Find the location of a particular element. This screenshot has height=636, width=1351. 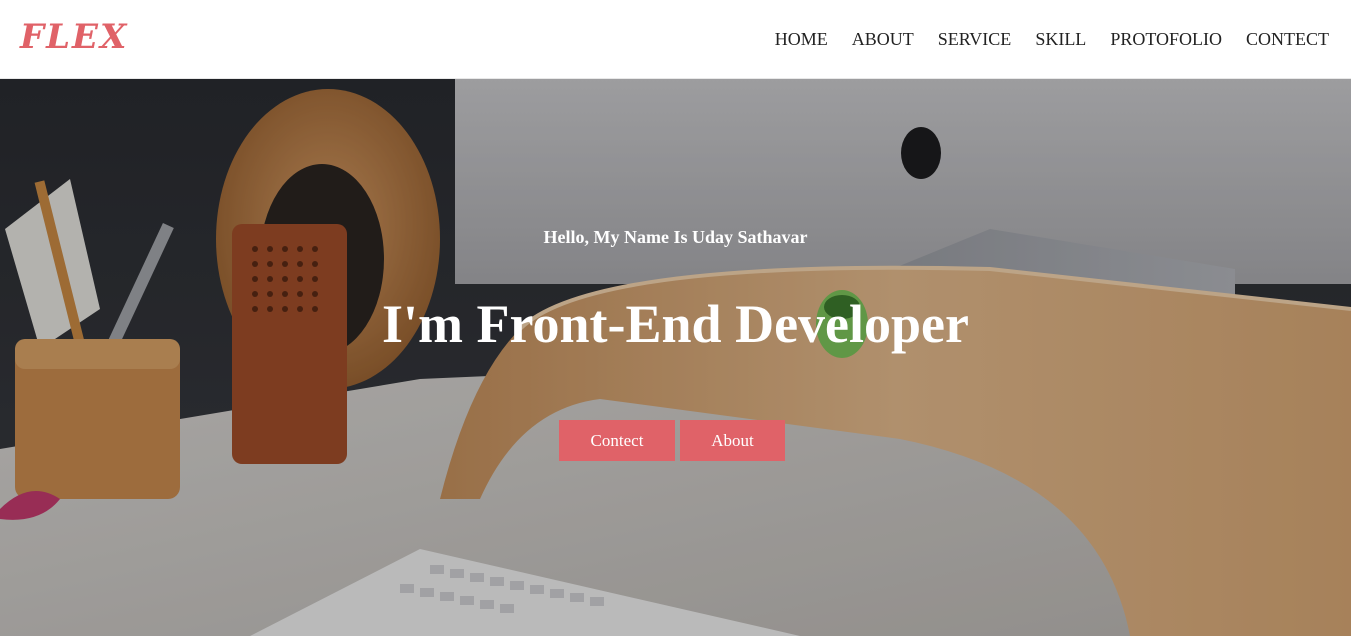

about-button: About is located at coordinates (732, 440).